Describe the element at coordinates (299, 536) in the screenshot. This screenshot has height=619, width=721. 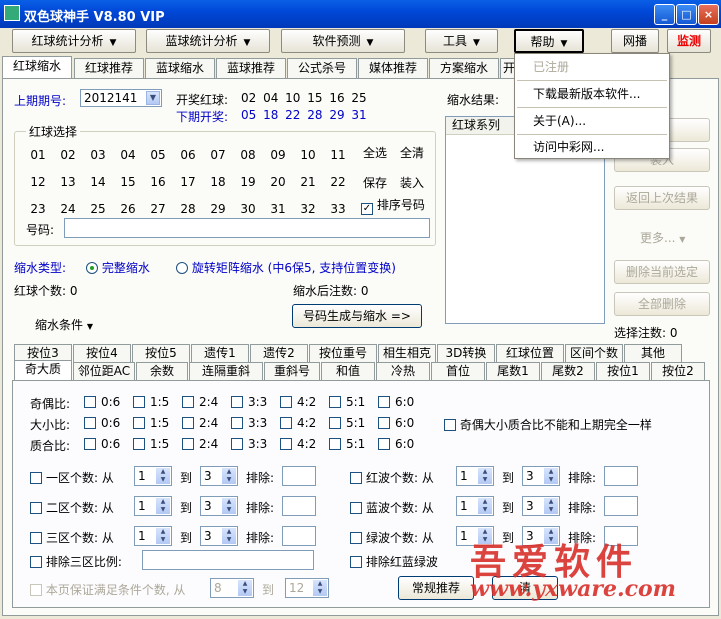
I see `zone3-exclude-input` at that location.